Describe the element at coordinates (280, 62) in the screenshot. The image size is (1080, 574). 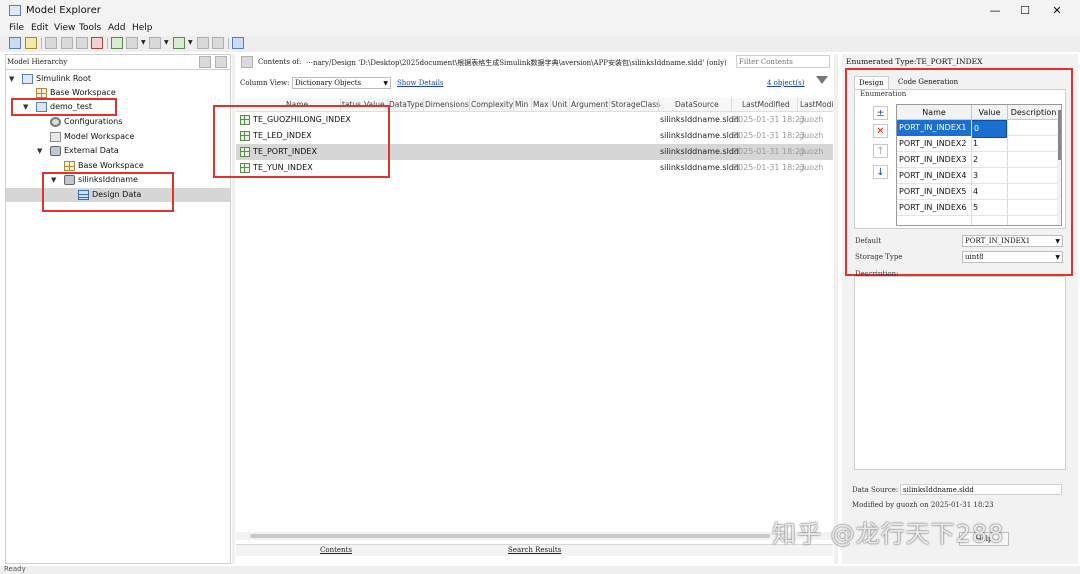
I see `contents-of-label: Contents of:` at that location.